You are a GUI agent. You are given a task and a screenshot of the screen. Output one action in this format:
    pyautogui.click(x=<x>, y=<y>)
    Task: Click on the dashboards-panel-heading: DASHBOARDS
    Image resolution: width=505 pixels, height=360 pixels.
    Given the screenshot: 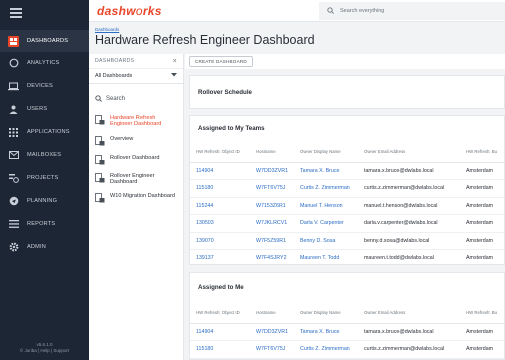 What is the action you would take?
    pyautogui.click(x=115, y=61)
    